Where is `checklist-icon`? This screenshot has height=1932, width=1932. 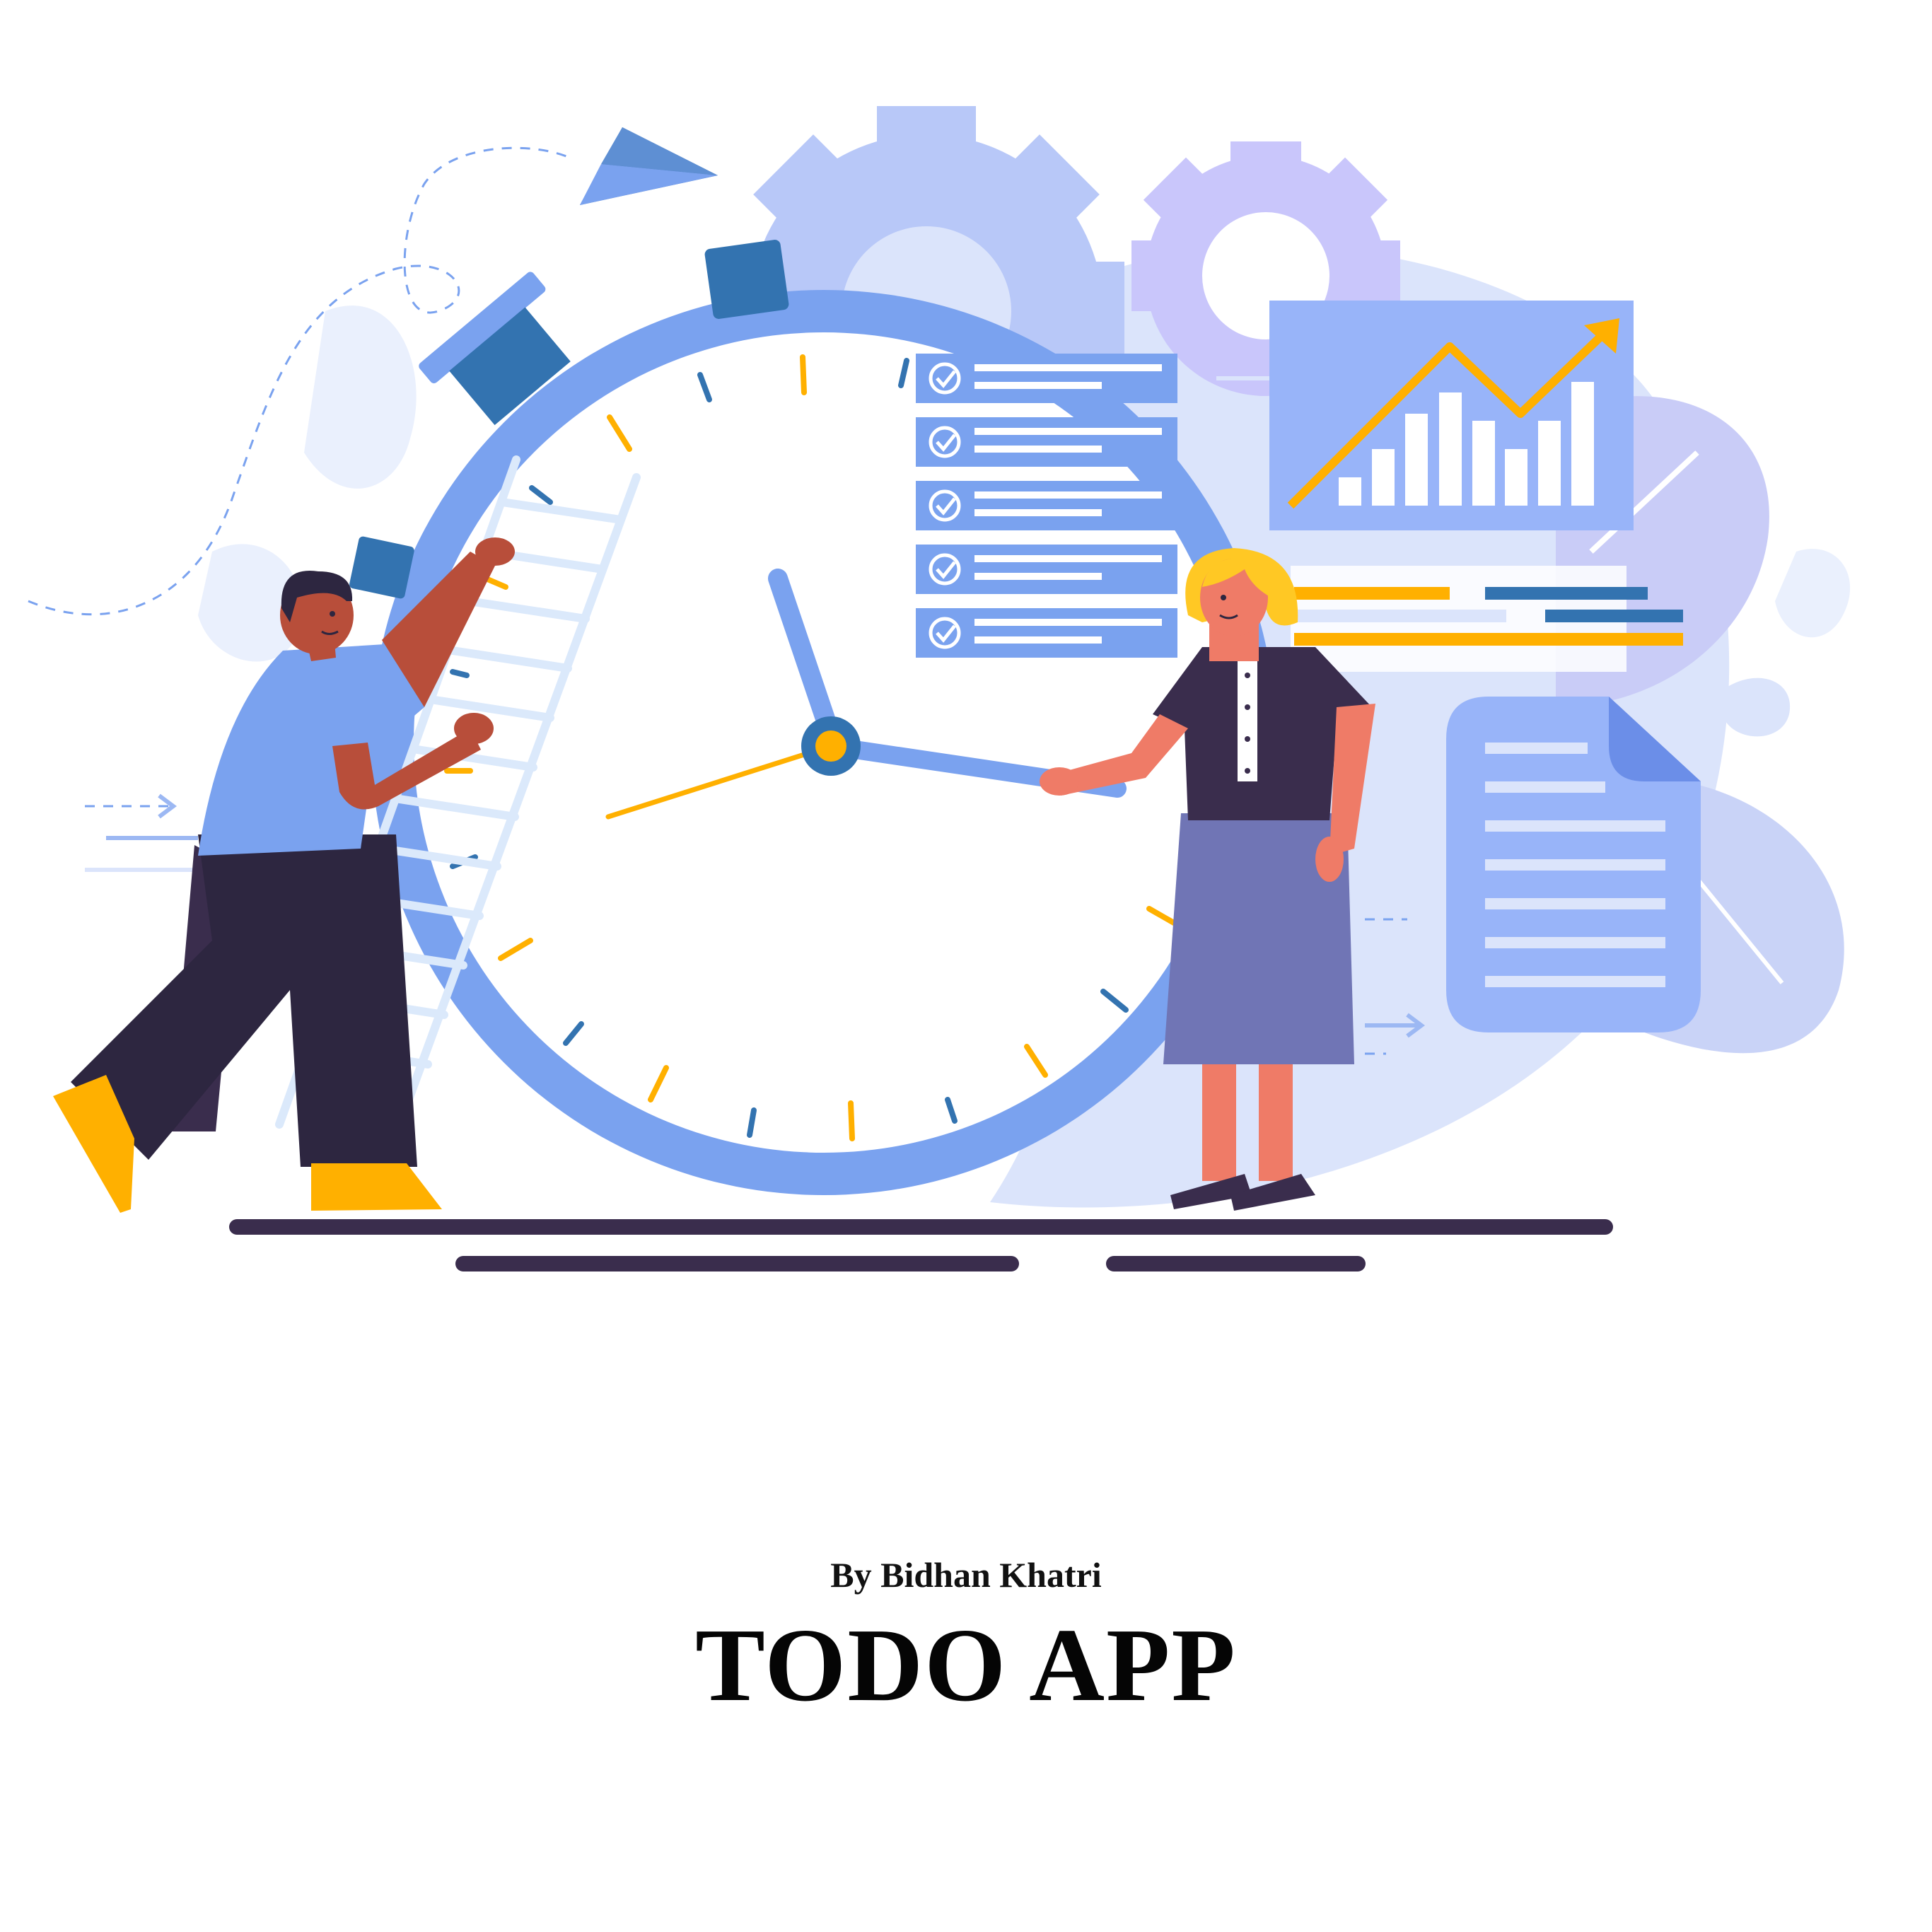
checklist-icon is located at coordinates (1046, 506).